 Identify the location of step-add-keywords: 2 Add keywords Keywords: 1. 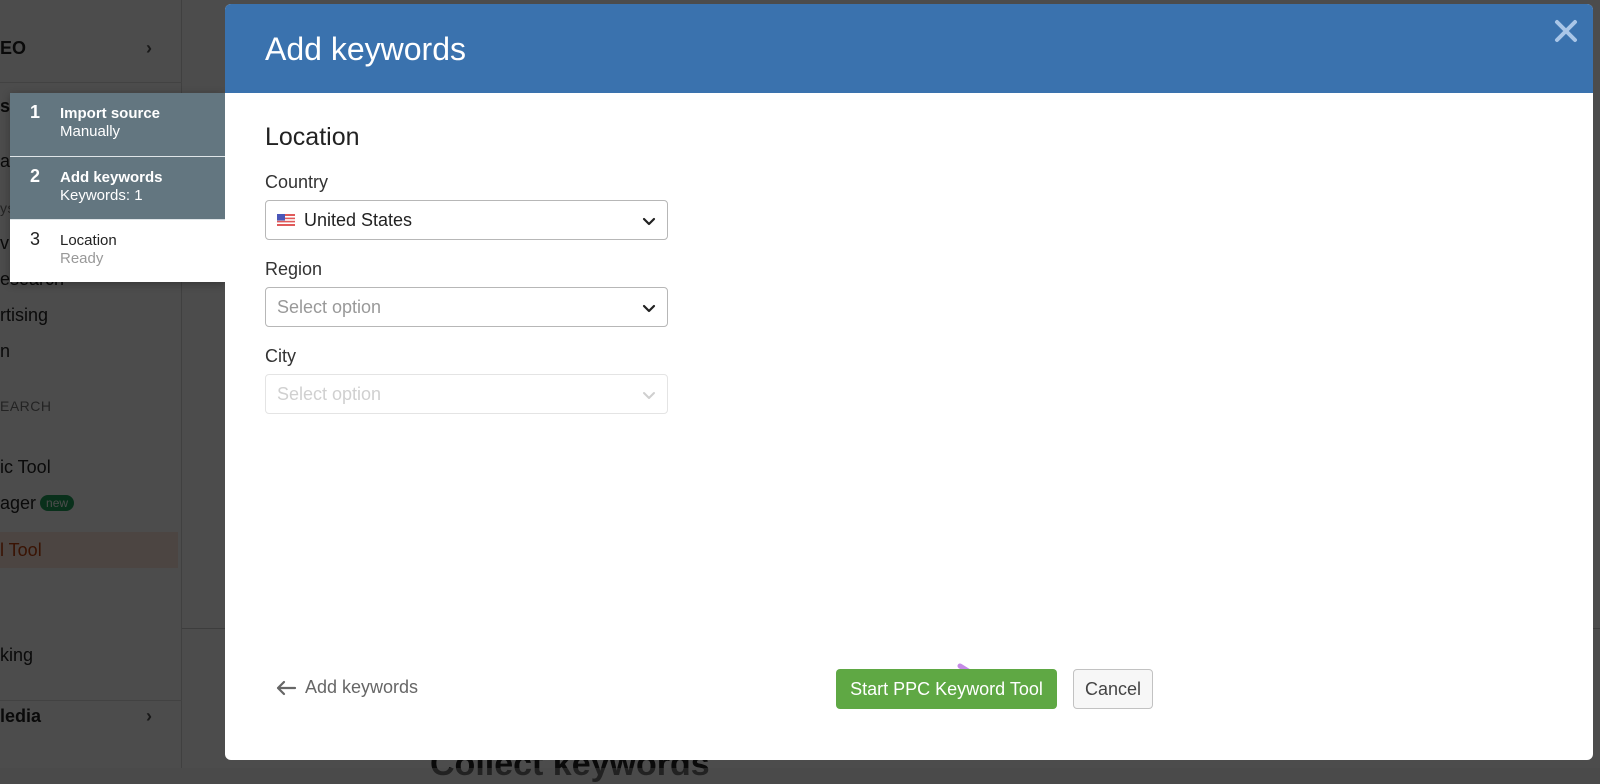
(117, 187).